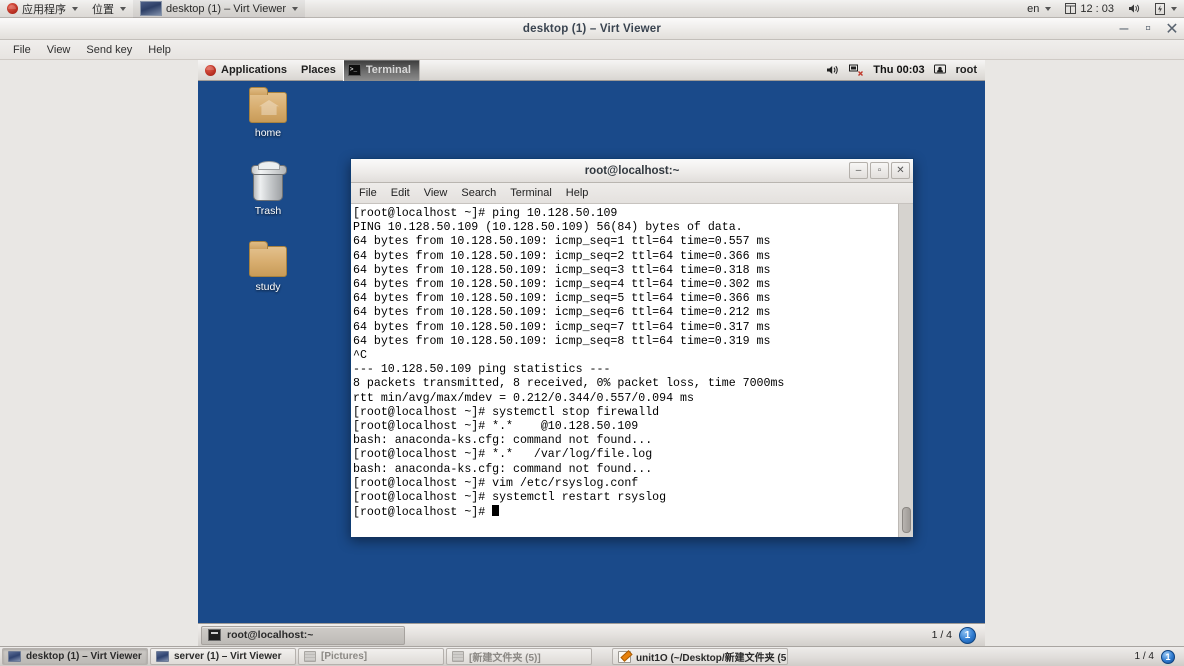 This screenshot has width=1184, height=666. I want to click on taskbar-item-label: desktop (1) – Virt Viewer, so click(84, 656).